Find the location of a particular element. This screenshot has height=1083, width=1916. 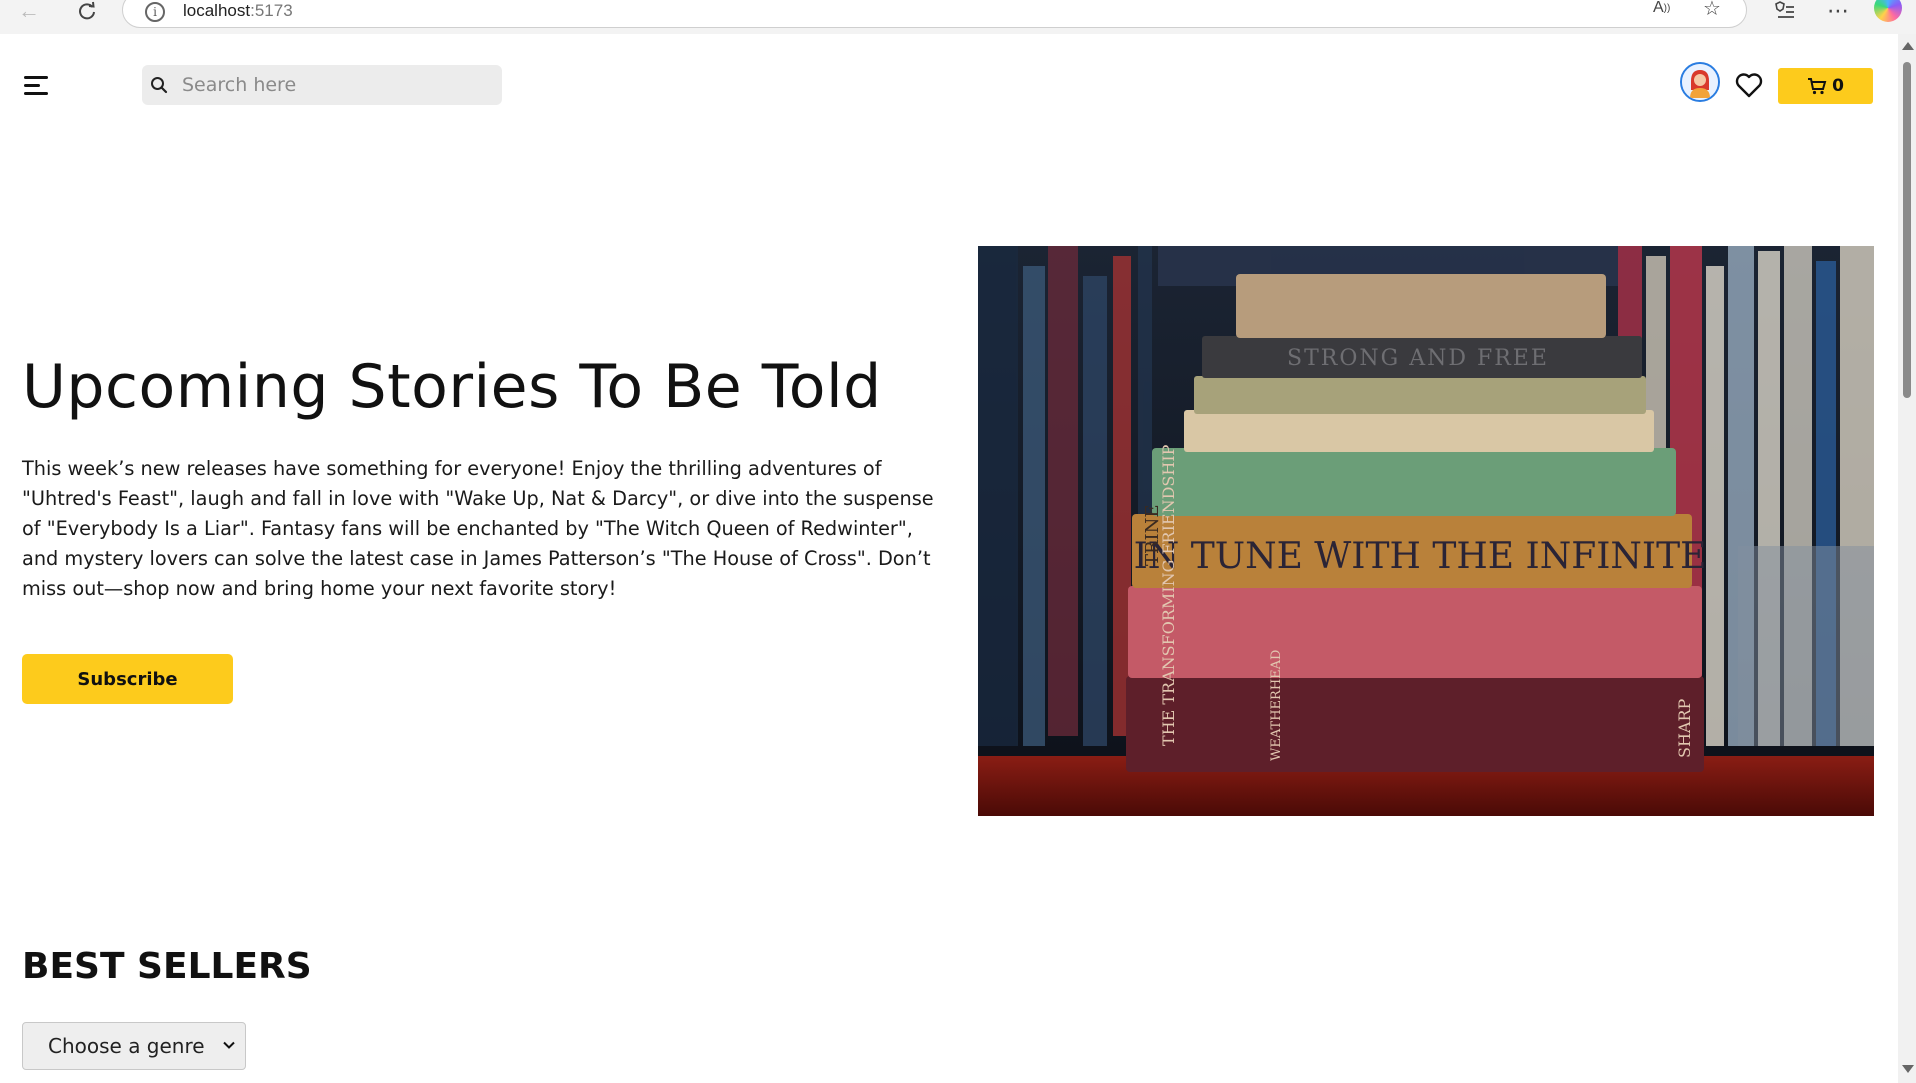

site-info-icon: i is located at coordinates (155, 12).